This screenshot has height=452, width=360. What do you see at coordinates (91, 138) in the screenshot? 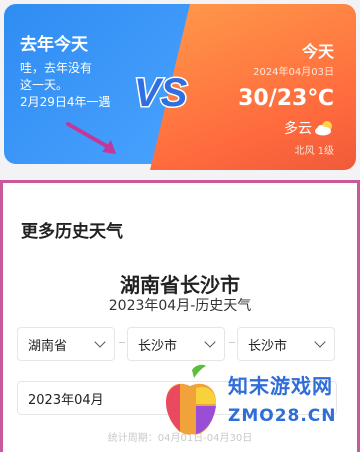
I see `arrow-icon` at bounding box center [91, 138].